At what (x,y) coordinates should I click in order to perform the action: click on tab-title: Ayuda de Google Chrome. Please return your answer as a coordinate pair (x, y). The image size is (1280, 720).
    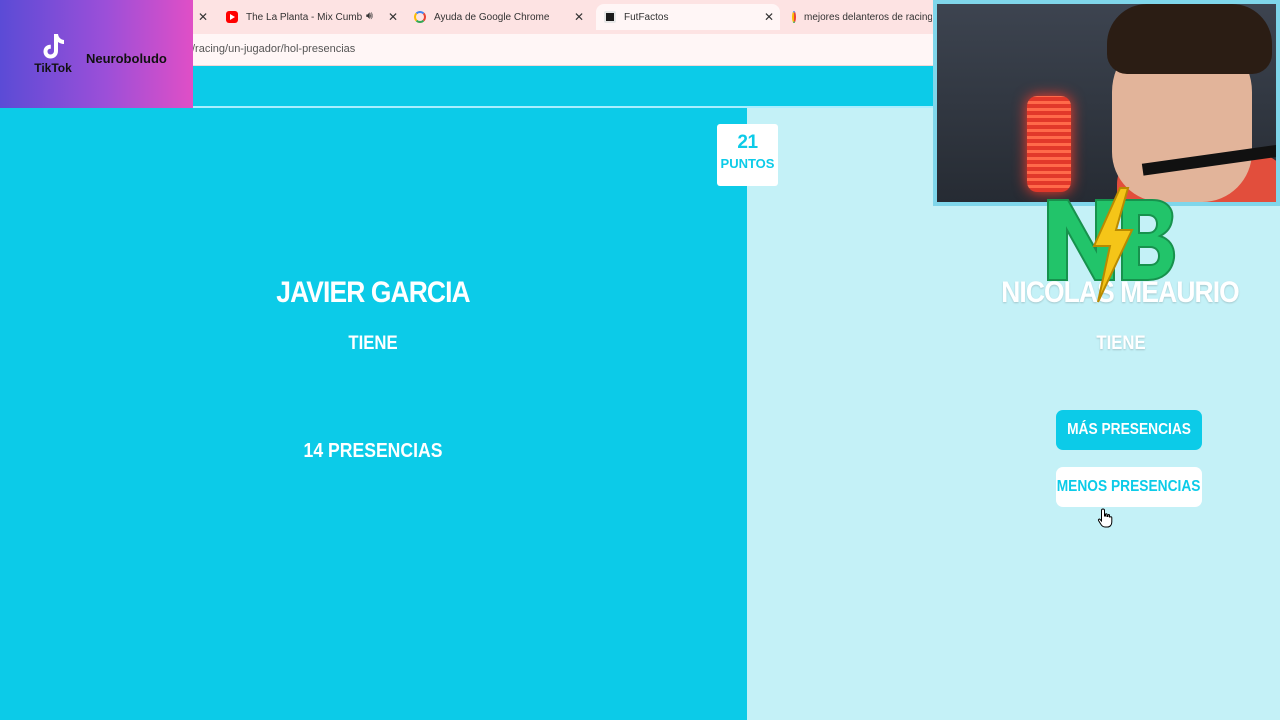
    Looking at the image, I should click on (492, 17).